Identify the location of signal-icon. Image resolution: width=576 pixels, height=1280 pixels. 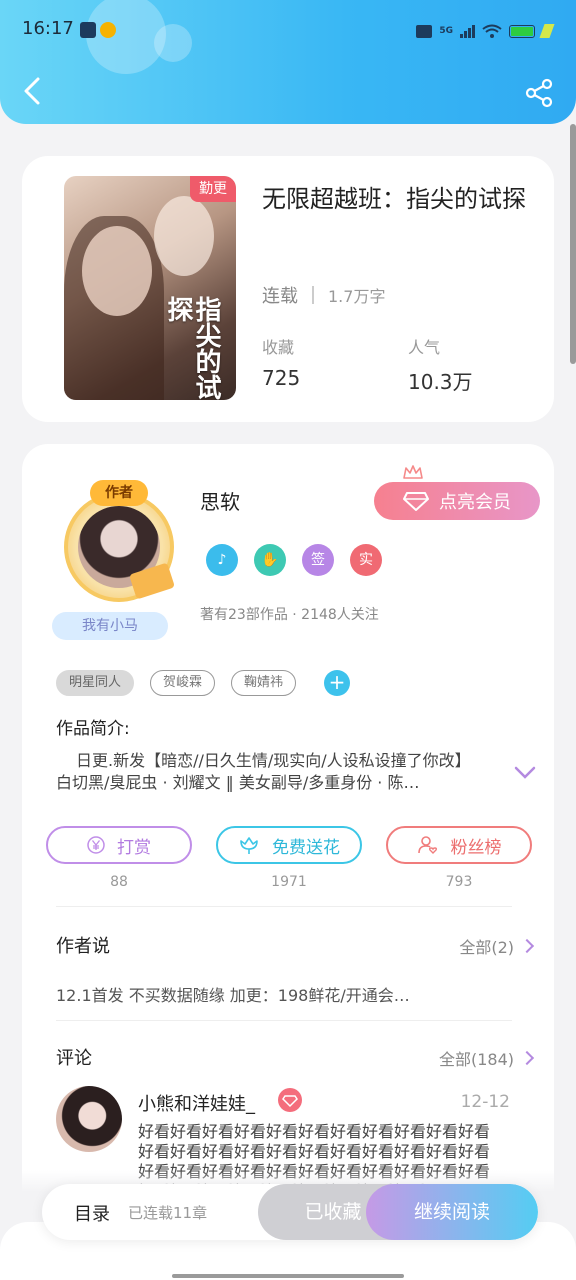
(467, 31).